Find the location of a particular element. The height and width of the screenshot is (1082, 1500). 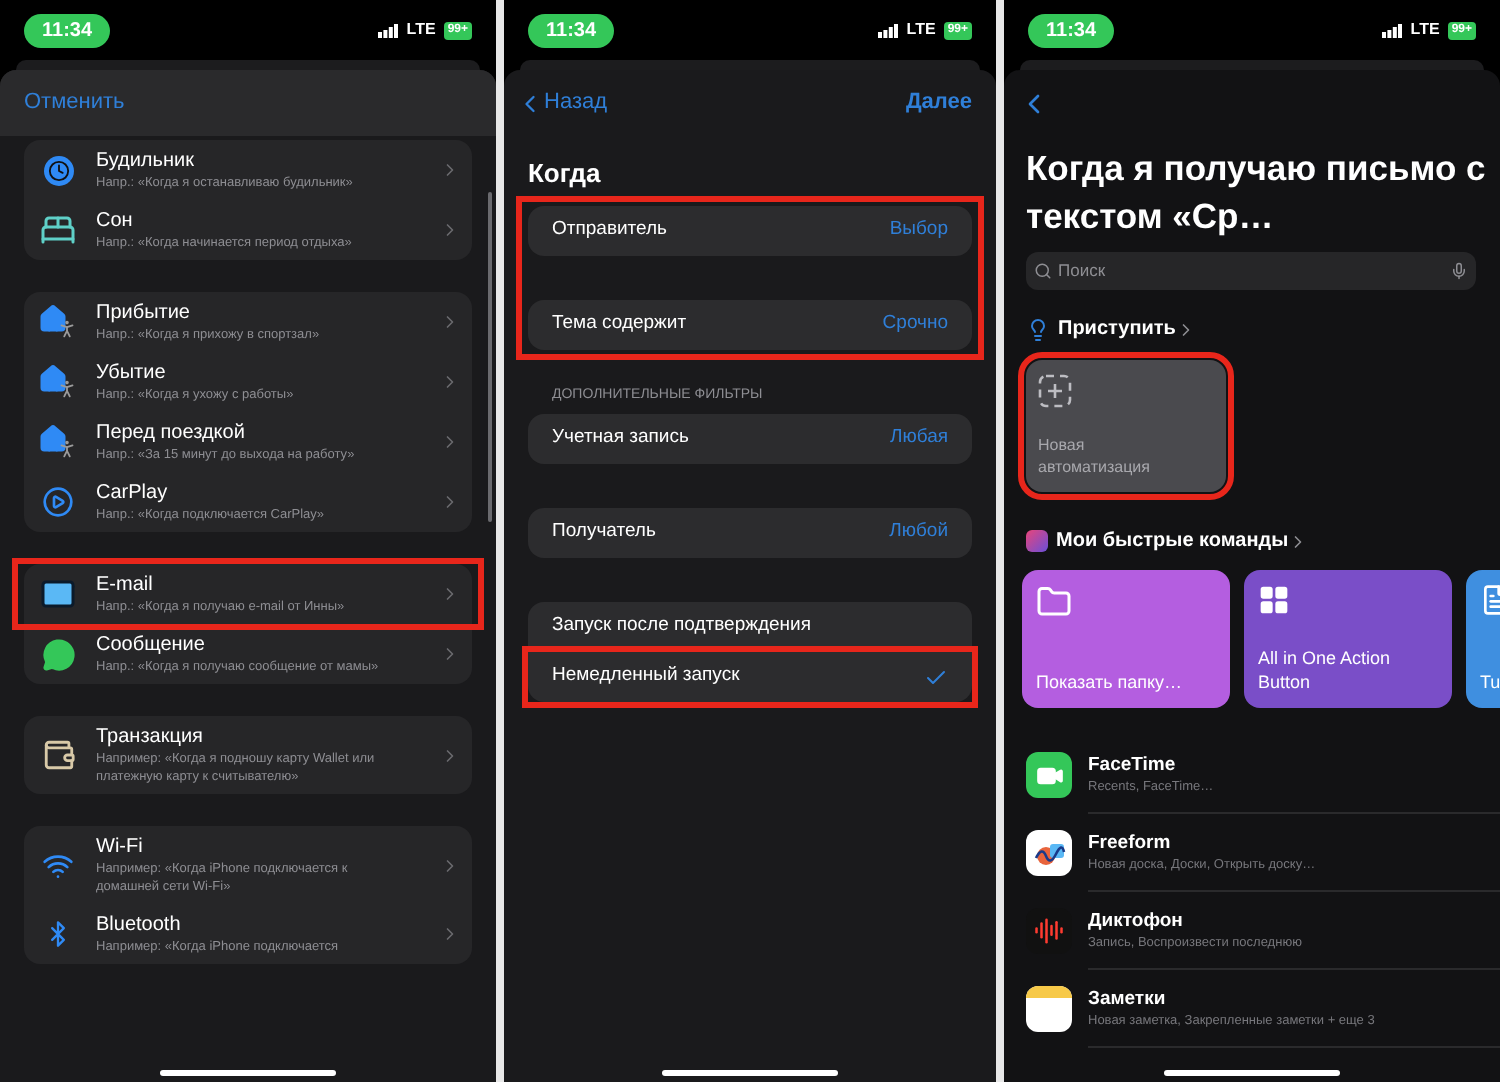

notepad-app-icon is located at coordinates (1049, 1009).